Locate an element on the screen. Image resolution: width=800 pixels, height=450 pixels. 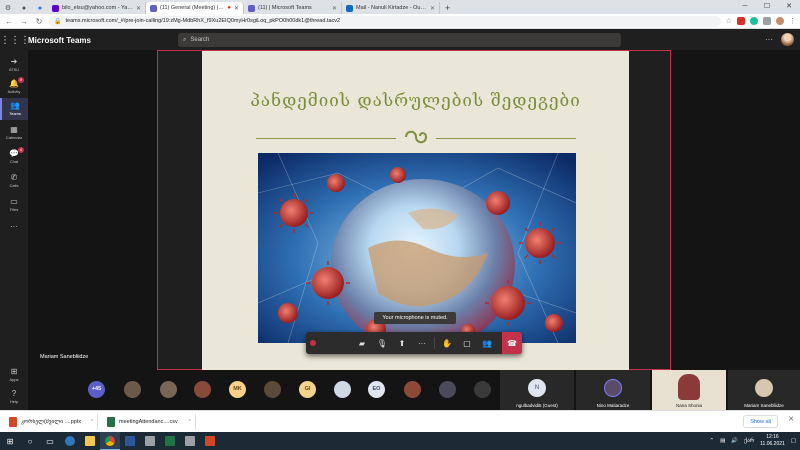
tab-teams: (11) | Microsoft Teams ✕ is located at coordinates (293, 8).